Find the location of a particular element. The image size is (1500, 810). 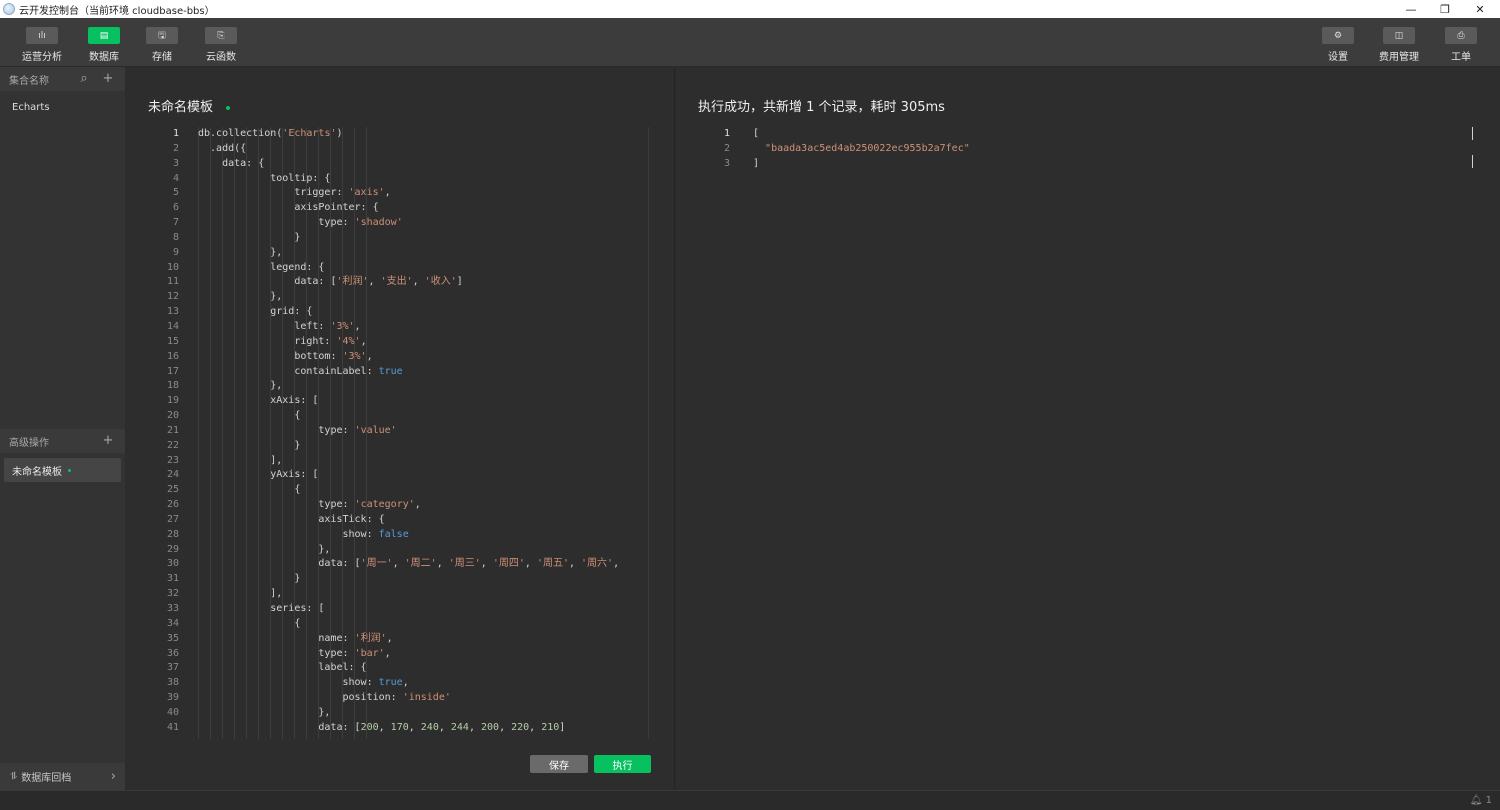

code-token: type: is located at coordinates (276, 430).